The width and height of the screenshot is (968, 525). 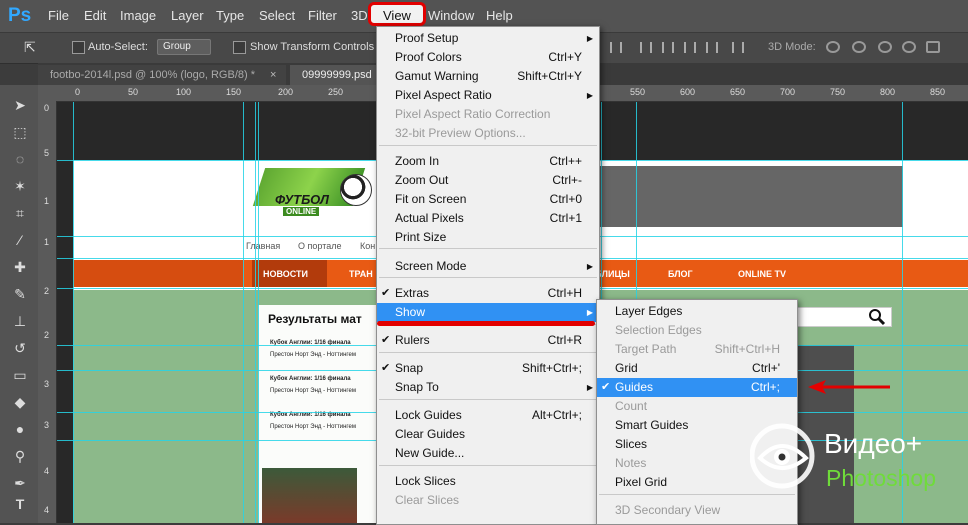 I want to click on menu-item-label: Actual Pixels, so click(x=429, y=218).